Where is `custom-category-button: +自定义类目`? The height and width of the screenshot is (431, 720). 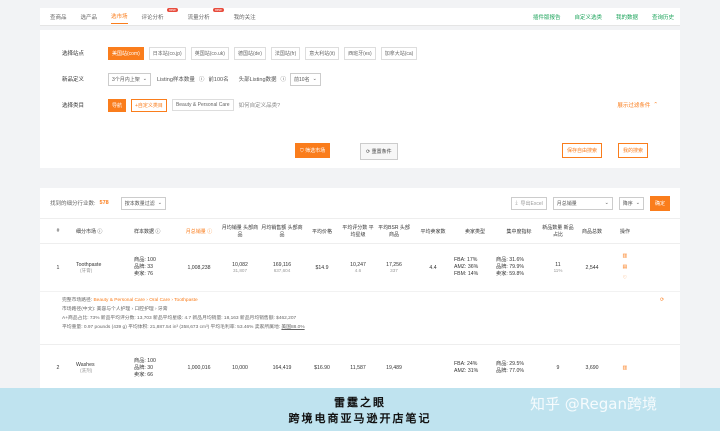 custom-category-button: +自定义类目 is located at coordinates (149, 105).